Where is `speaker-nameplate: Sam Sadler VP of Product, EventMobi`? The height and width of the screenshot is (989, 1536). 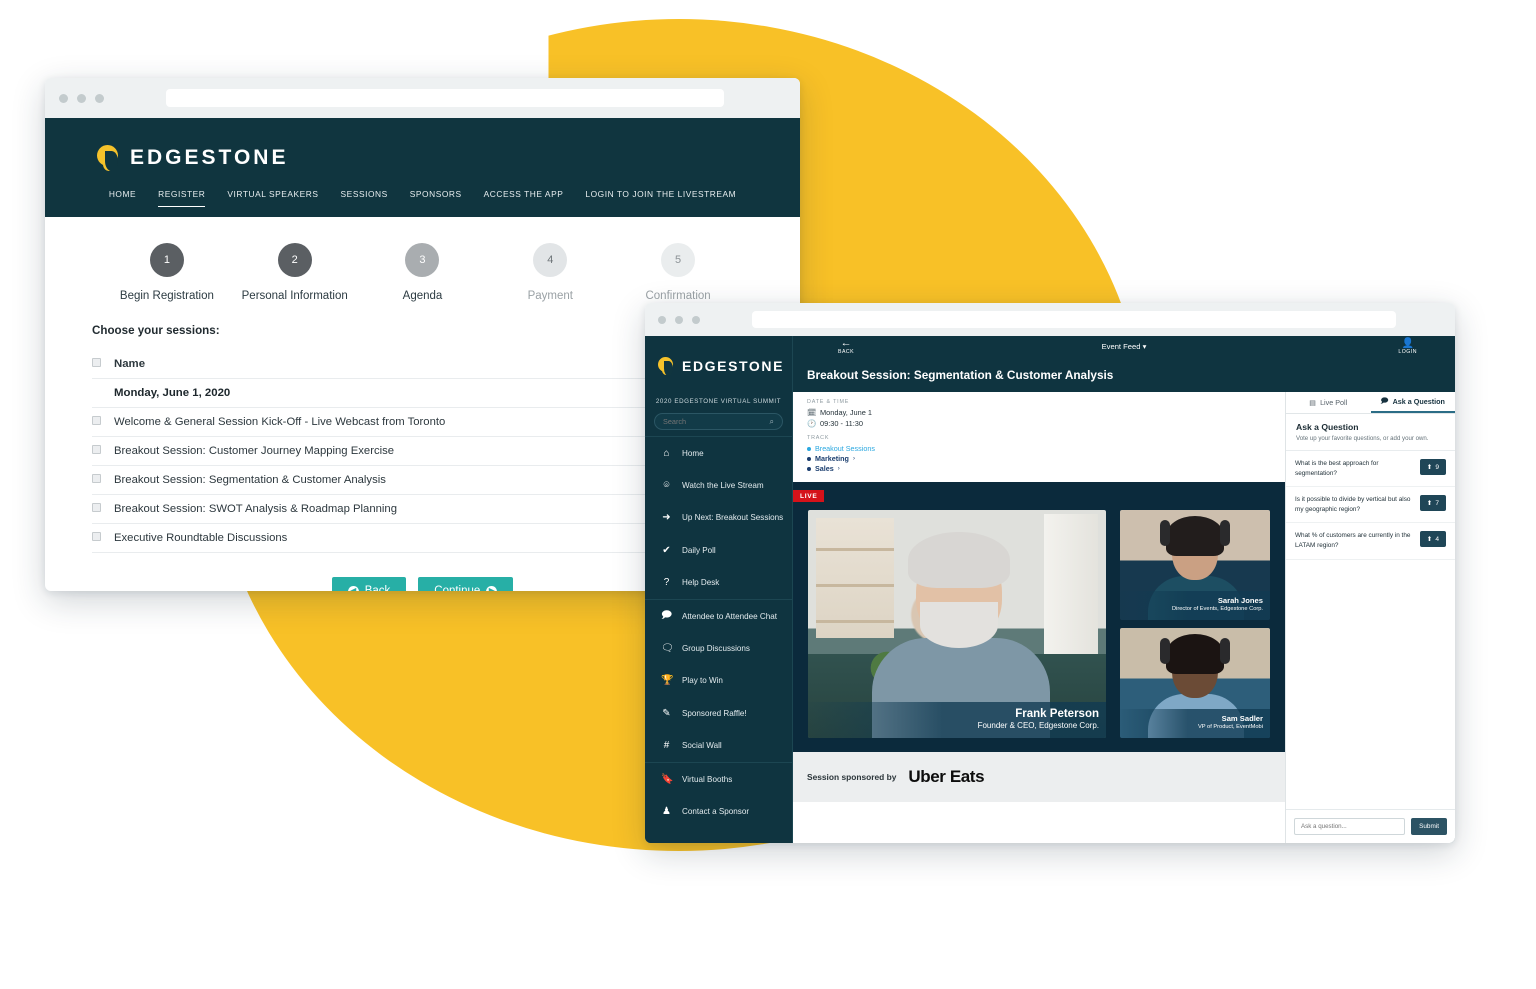 speaker-nameplate: Sam Sadler VP of Product, EventMobi is located at coordinates (1195, 723).